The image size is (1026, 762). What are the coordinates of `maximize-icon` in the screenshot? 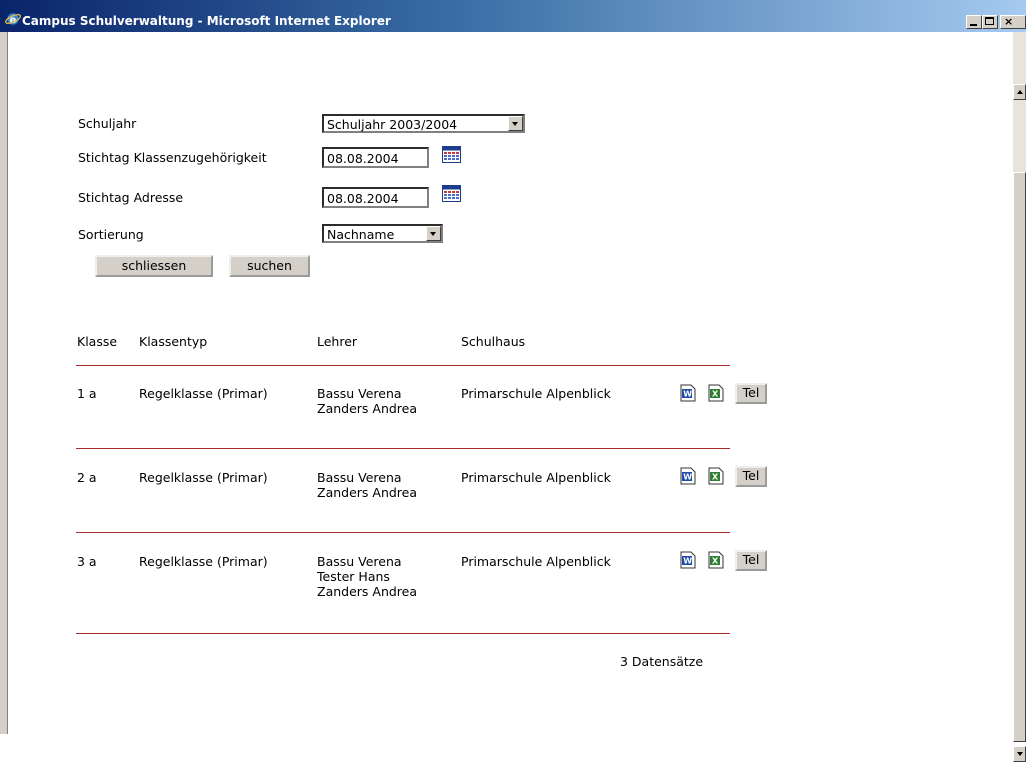 It's located at (989, 21).